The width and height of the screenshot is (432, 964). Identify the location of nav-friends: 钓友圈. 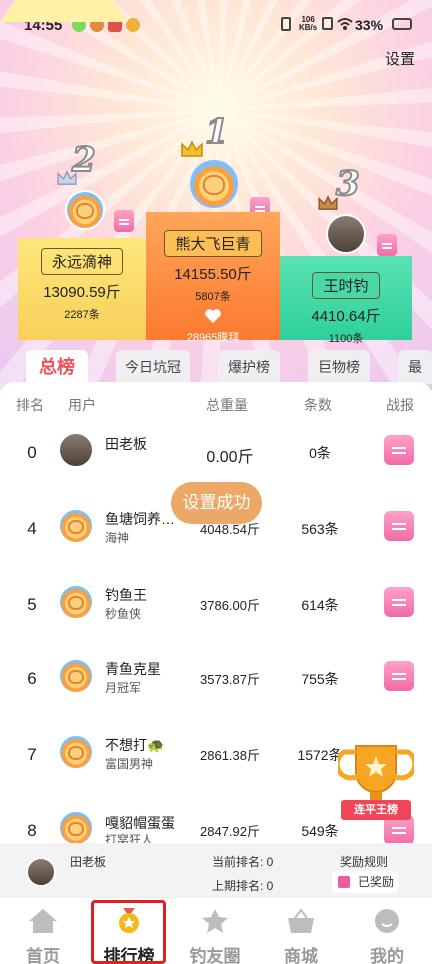
(215, 931).